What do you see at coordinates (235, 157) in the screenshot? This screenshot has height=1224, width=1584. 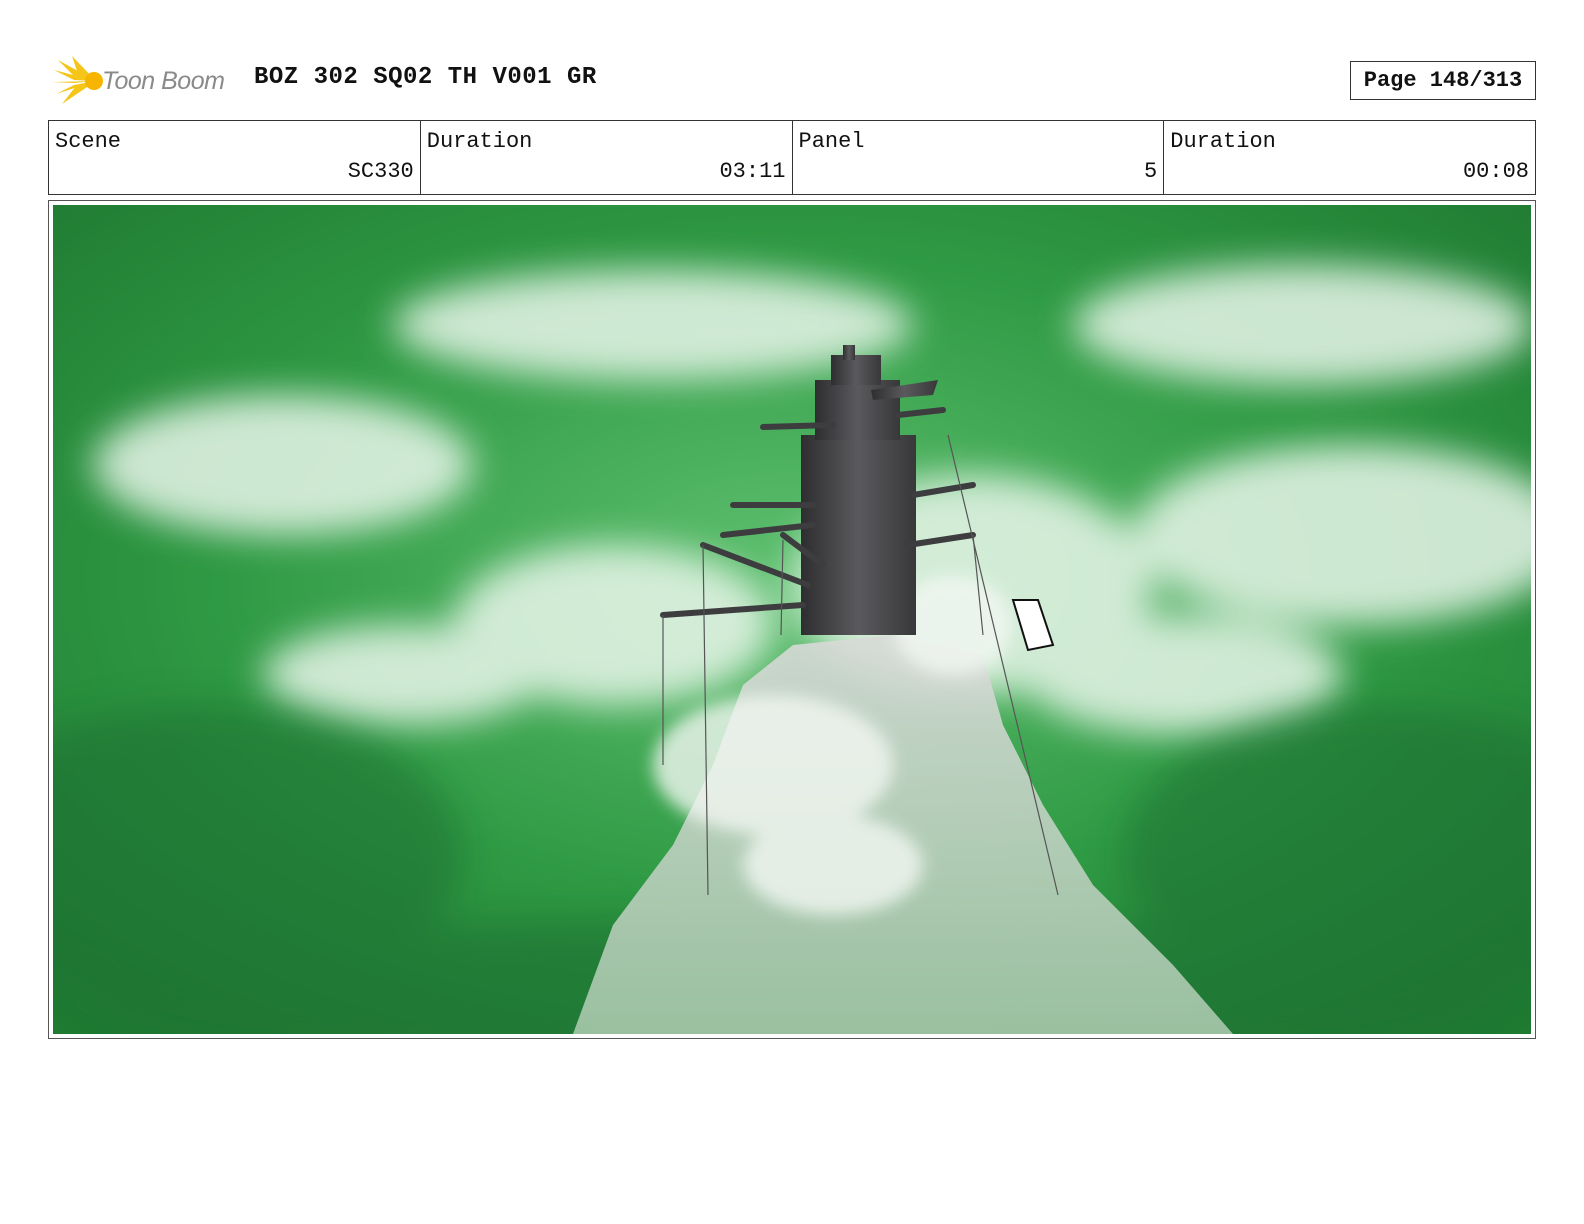 I see `scene-cell: Scene SC330` at bounding box center [235, 157].